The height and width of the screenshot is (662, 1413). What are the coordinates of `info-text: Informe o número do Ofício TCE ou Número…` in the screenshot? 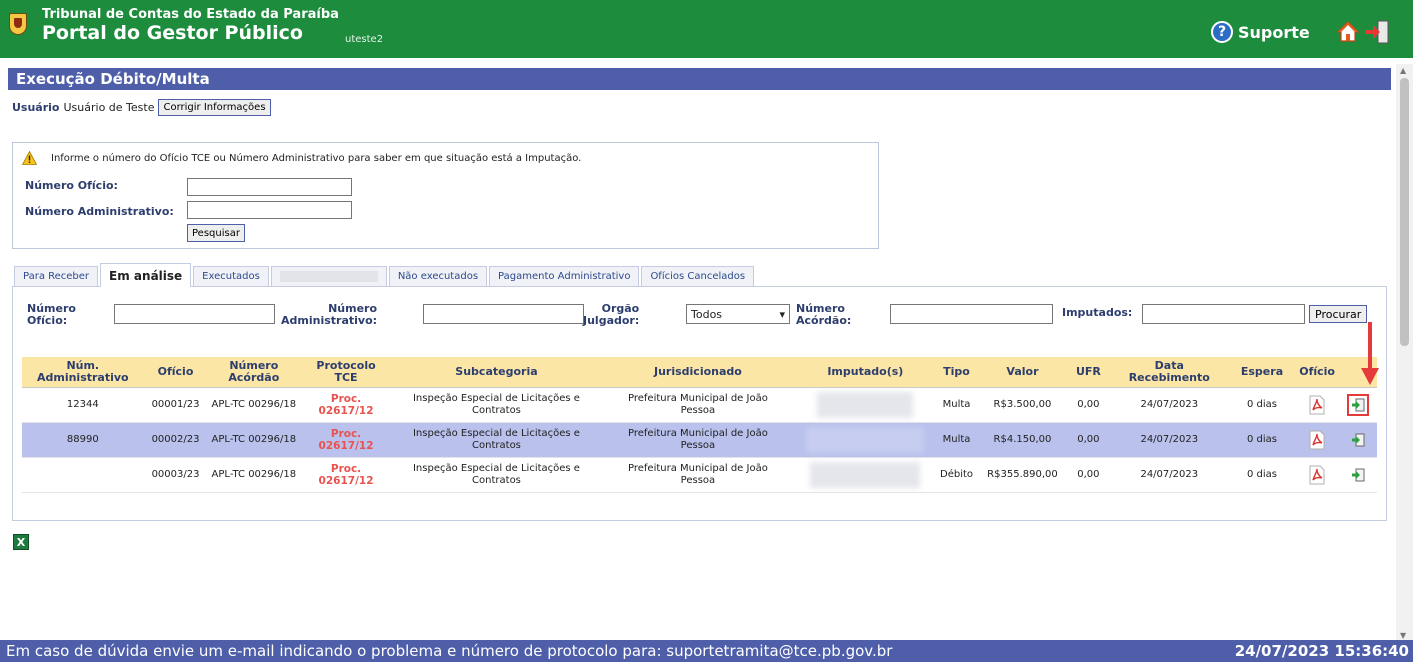 It's located at (316, 158).